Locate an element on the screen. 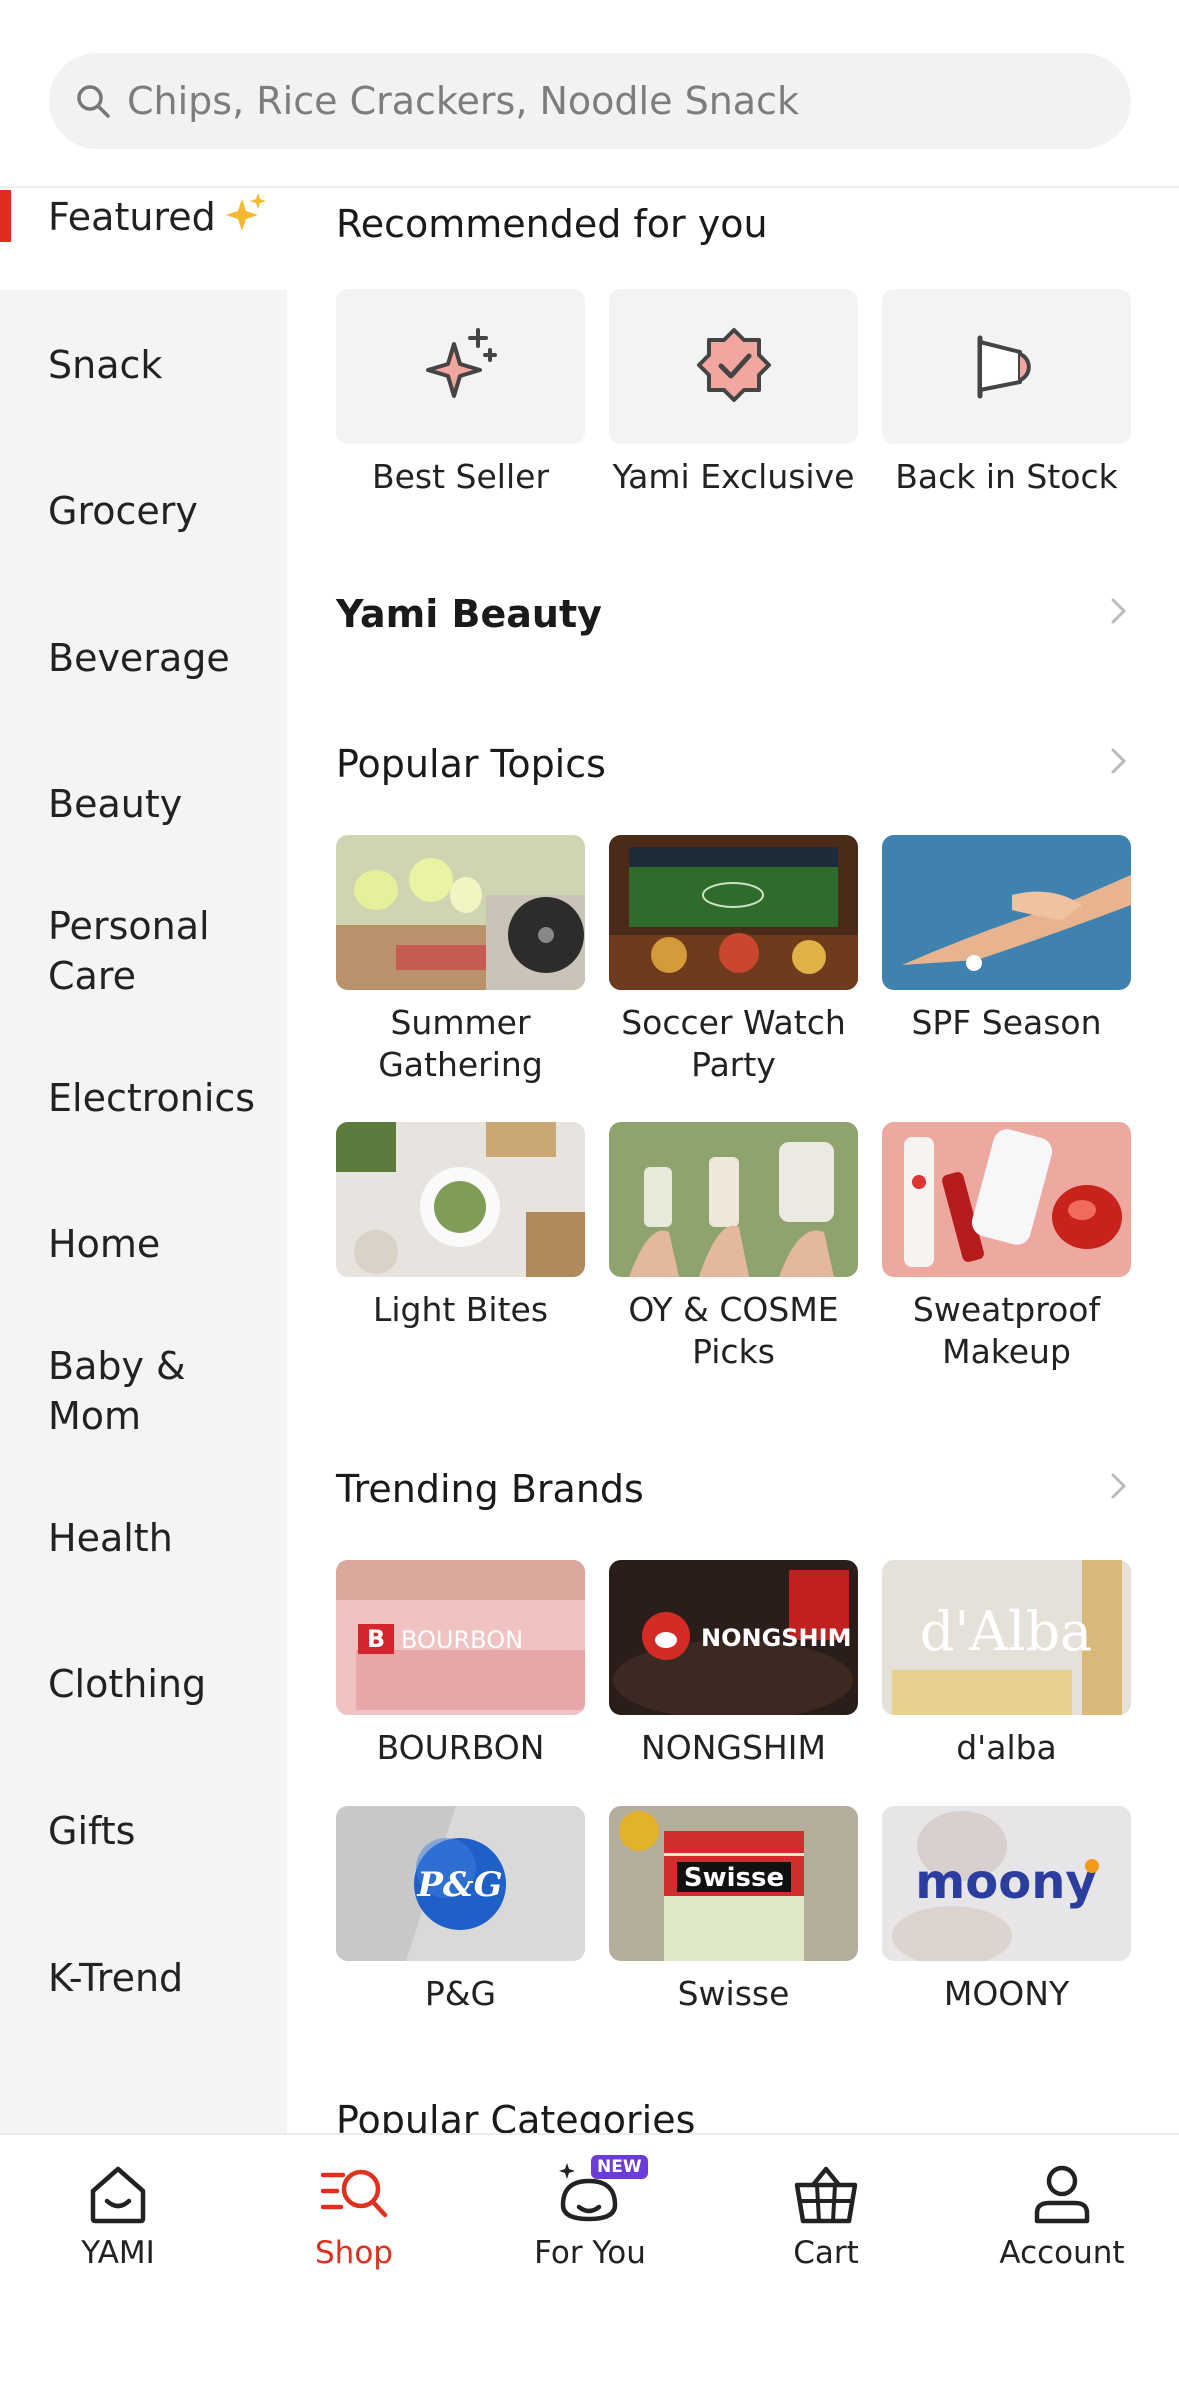  brand-logo-text: NONGSHIM is located at coordinates (776, 1638).